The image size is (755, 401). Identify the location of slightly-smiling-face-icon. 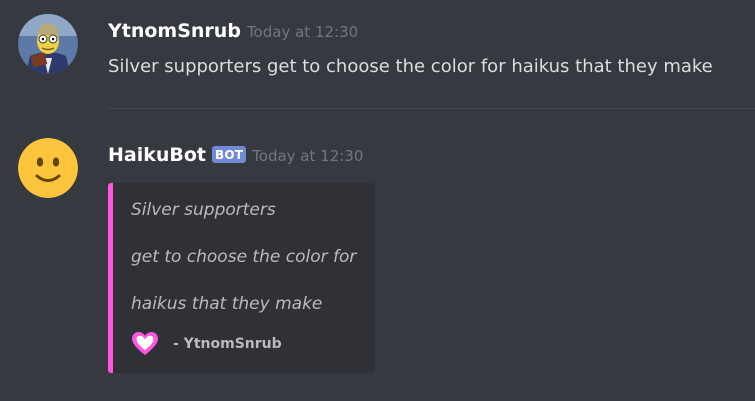
(48, 168).